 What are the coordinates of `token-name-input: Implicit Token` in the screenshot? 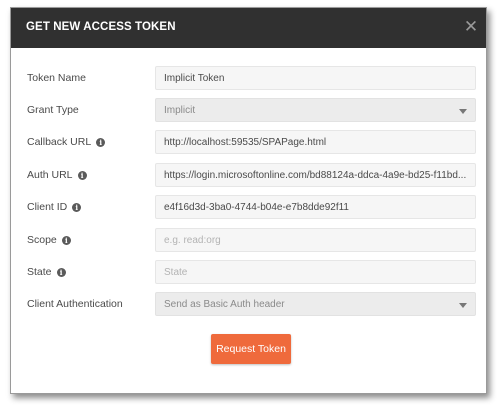 It's located at (315, 78).